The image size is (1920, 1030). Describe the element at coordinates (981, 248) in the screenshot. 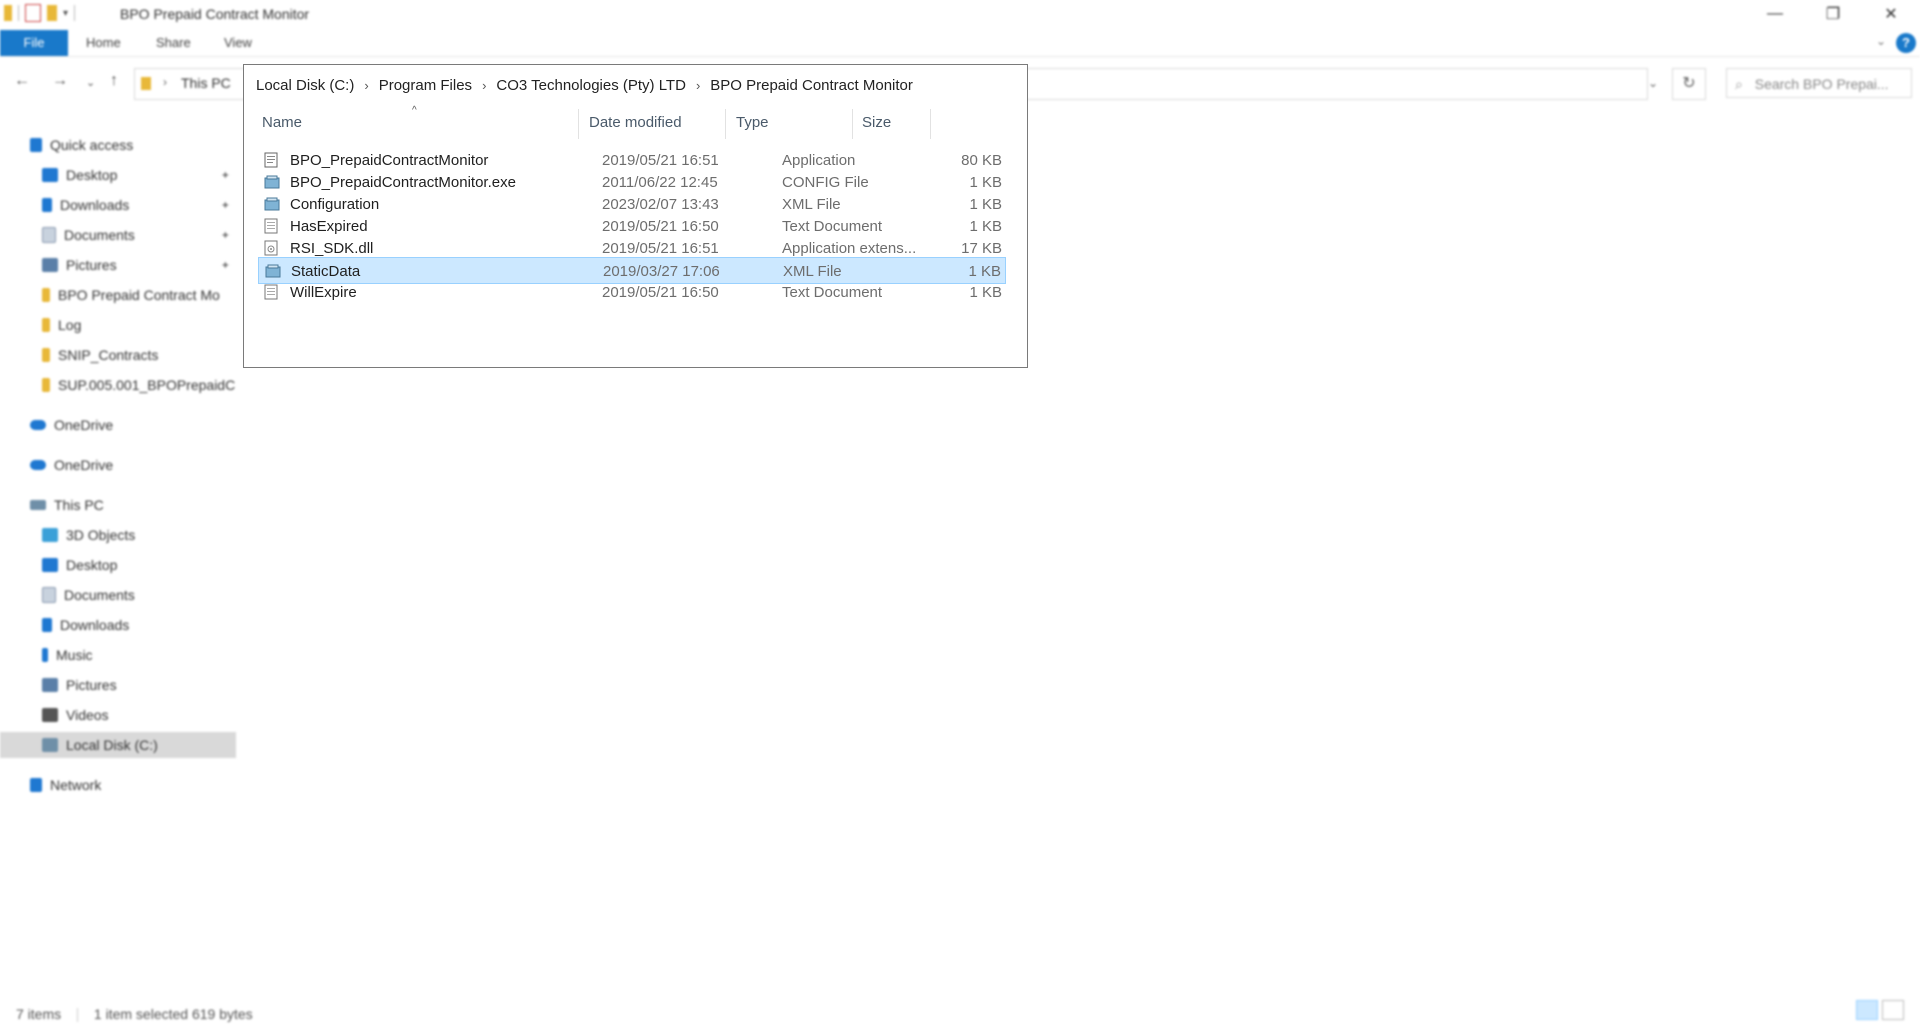

I see `file-size: 17 KB` at that location.